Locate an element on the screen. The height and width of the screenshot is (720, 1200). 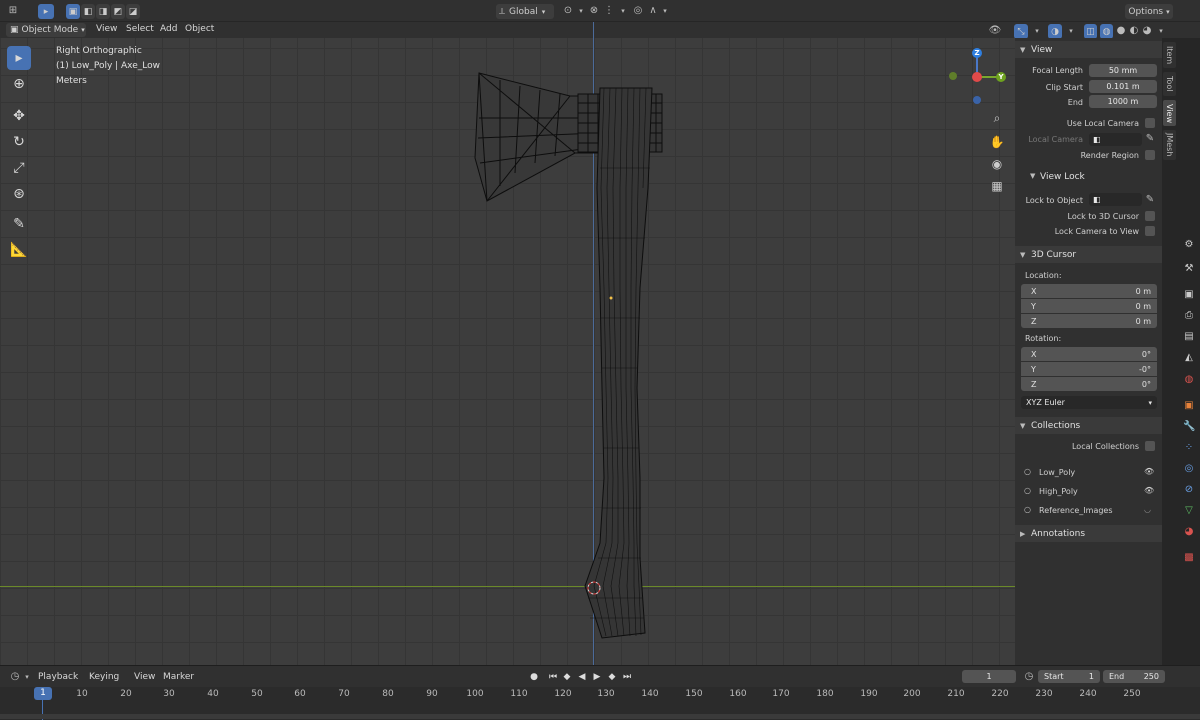
annotate-tool-icon: ✎ is located at coordinates (19, 224).